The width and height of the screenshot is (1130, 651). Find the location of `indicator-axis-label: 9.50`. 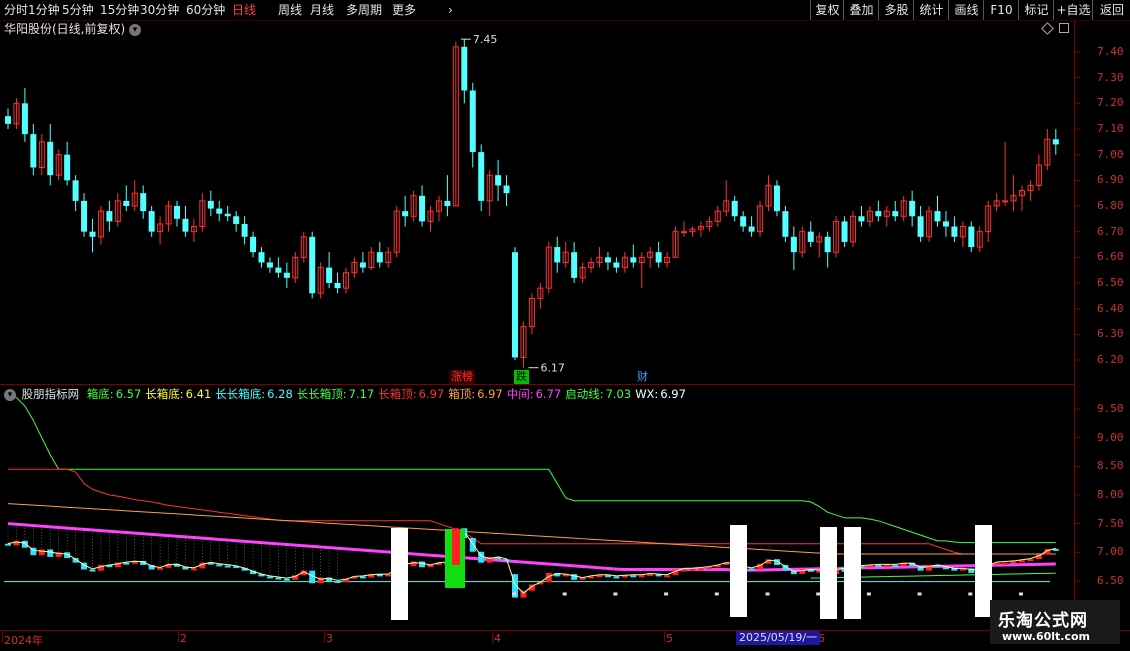

indicator-axis-label: 9.50 is located at coordinates (1110, 408).